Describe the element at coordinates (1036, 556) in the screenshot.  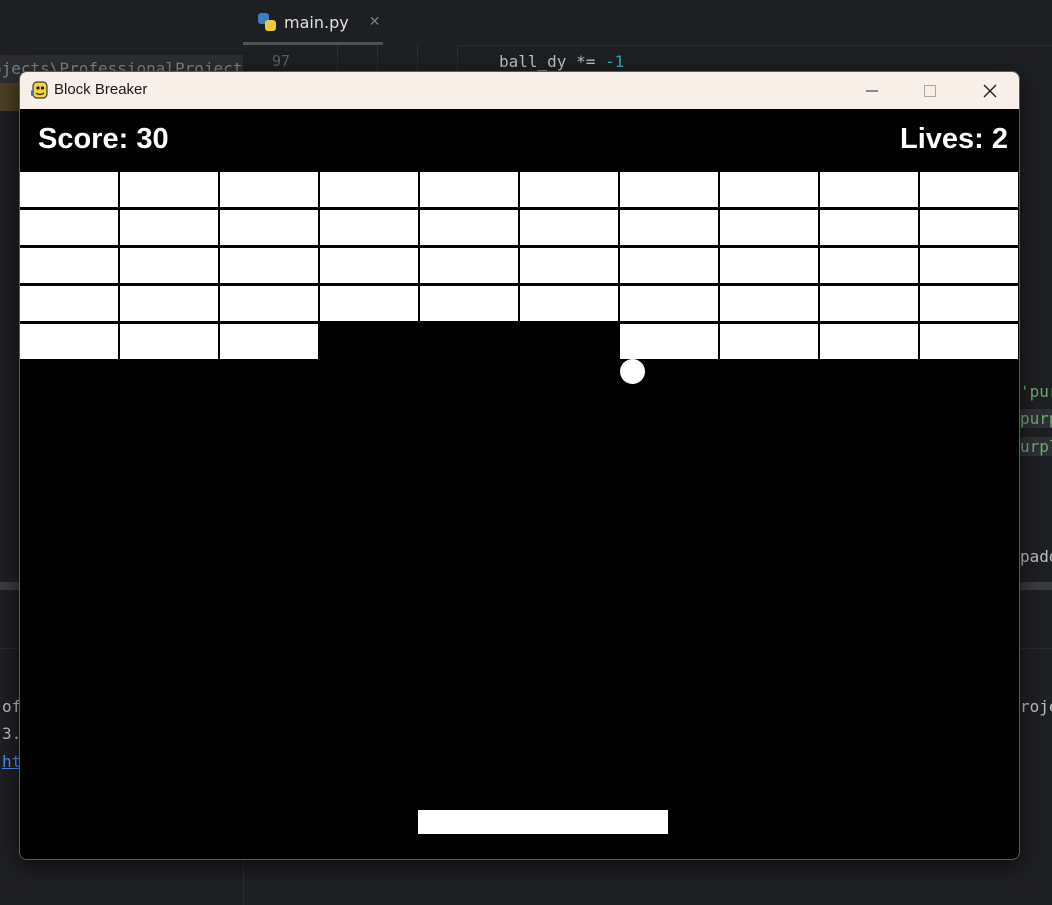
I see `code-fragment: padd` at that location.